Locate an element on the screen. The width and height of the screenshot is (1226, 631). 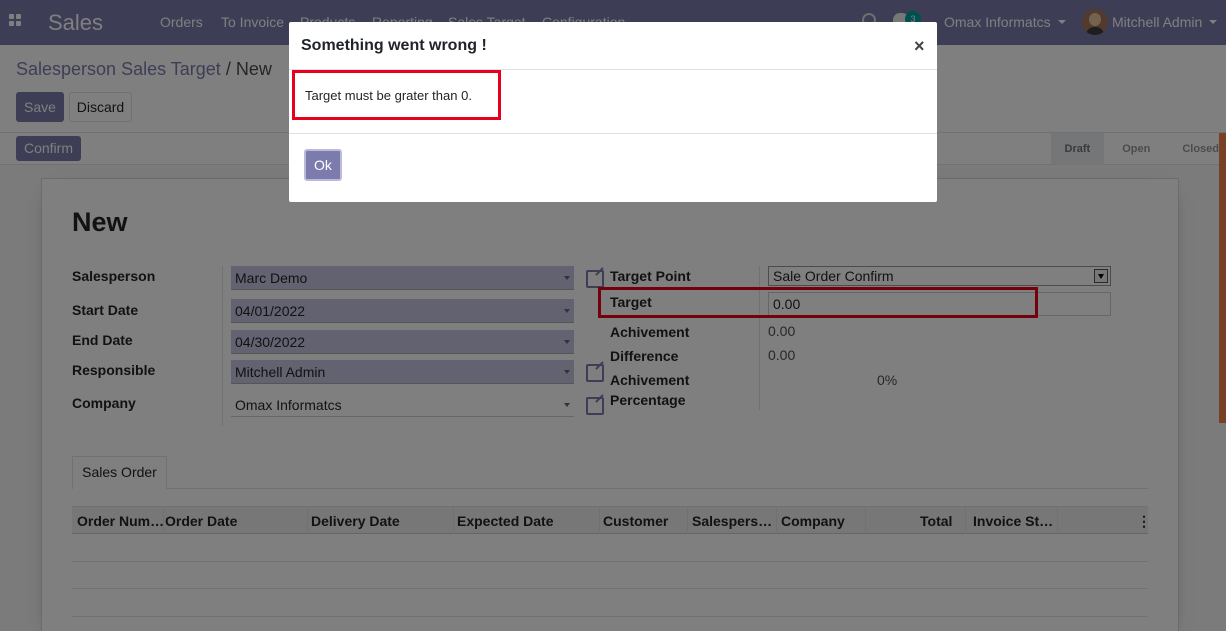
dialog-title: Something went wrong ! is located at coordinates (394, 45).